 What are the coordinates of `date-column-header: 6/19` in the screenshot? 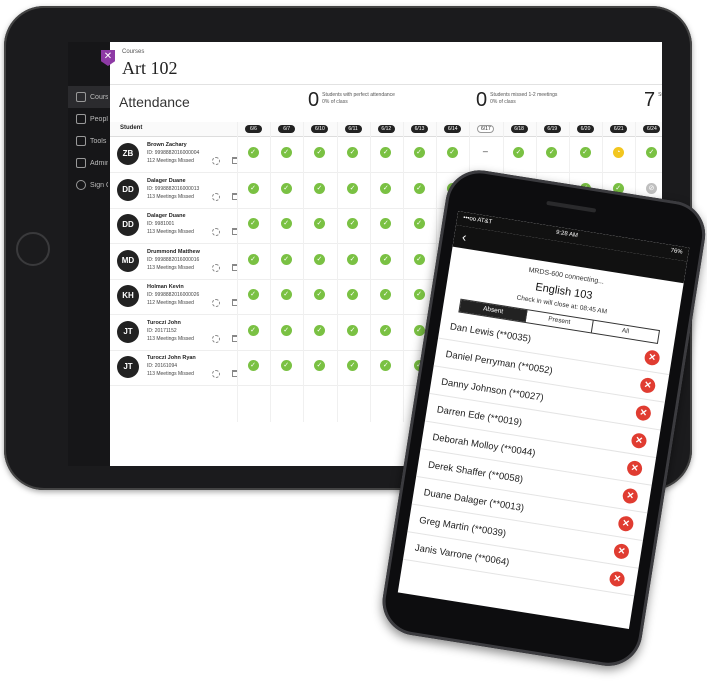 It's located at (552, 129).